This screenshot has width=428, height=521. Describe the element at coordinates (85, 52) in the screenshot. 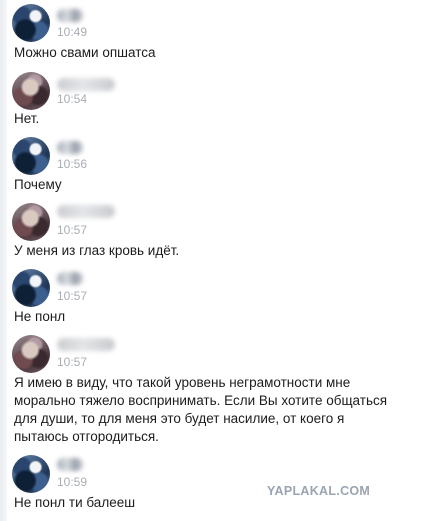

I see `message-text: Можно свами опшатса` at that location.